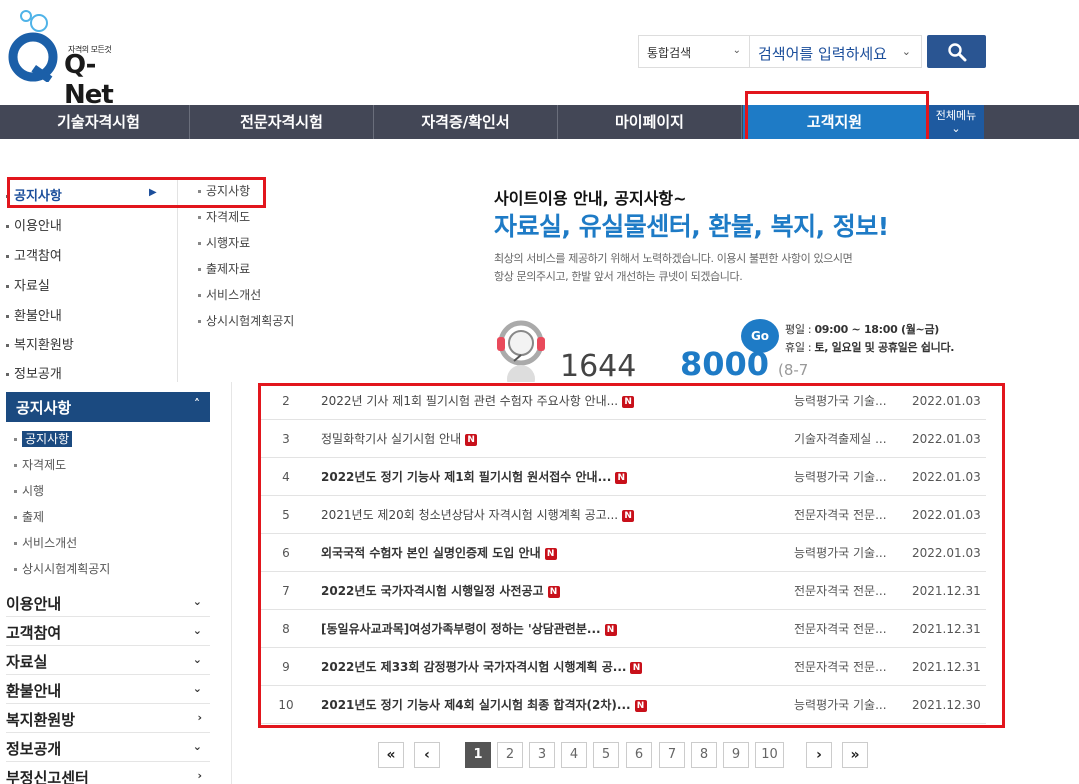 This screenshot has width=1079, height=784. What do you see at coordinates (108, 689) in the screenshot?
I see `sidebar-group-refund: 환불안내 ⌄` at bounding box center [108, 689].